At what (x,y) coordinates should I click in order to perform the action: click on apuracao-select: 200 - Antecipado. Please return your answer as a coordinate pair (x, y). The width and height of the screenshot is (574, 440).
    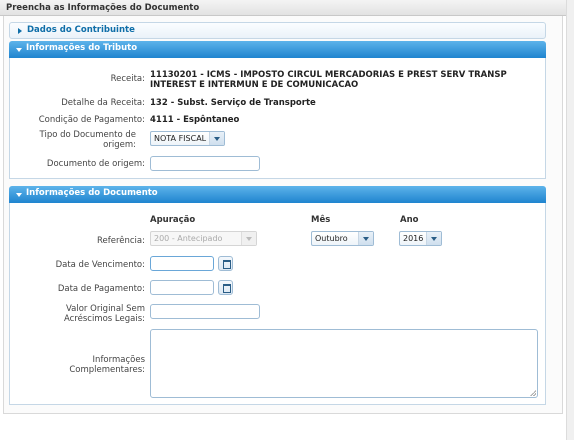
    Looking at the image, I should click on (203, 238).